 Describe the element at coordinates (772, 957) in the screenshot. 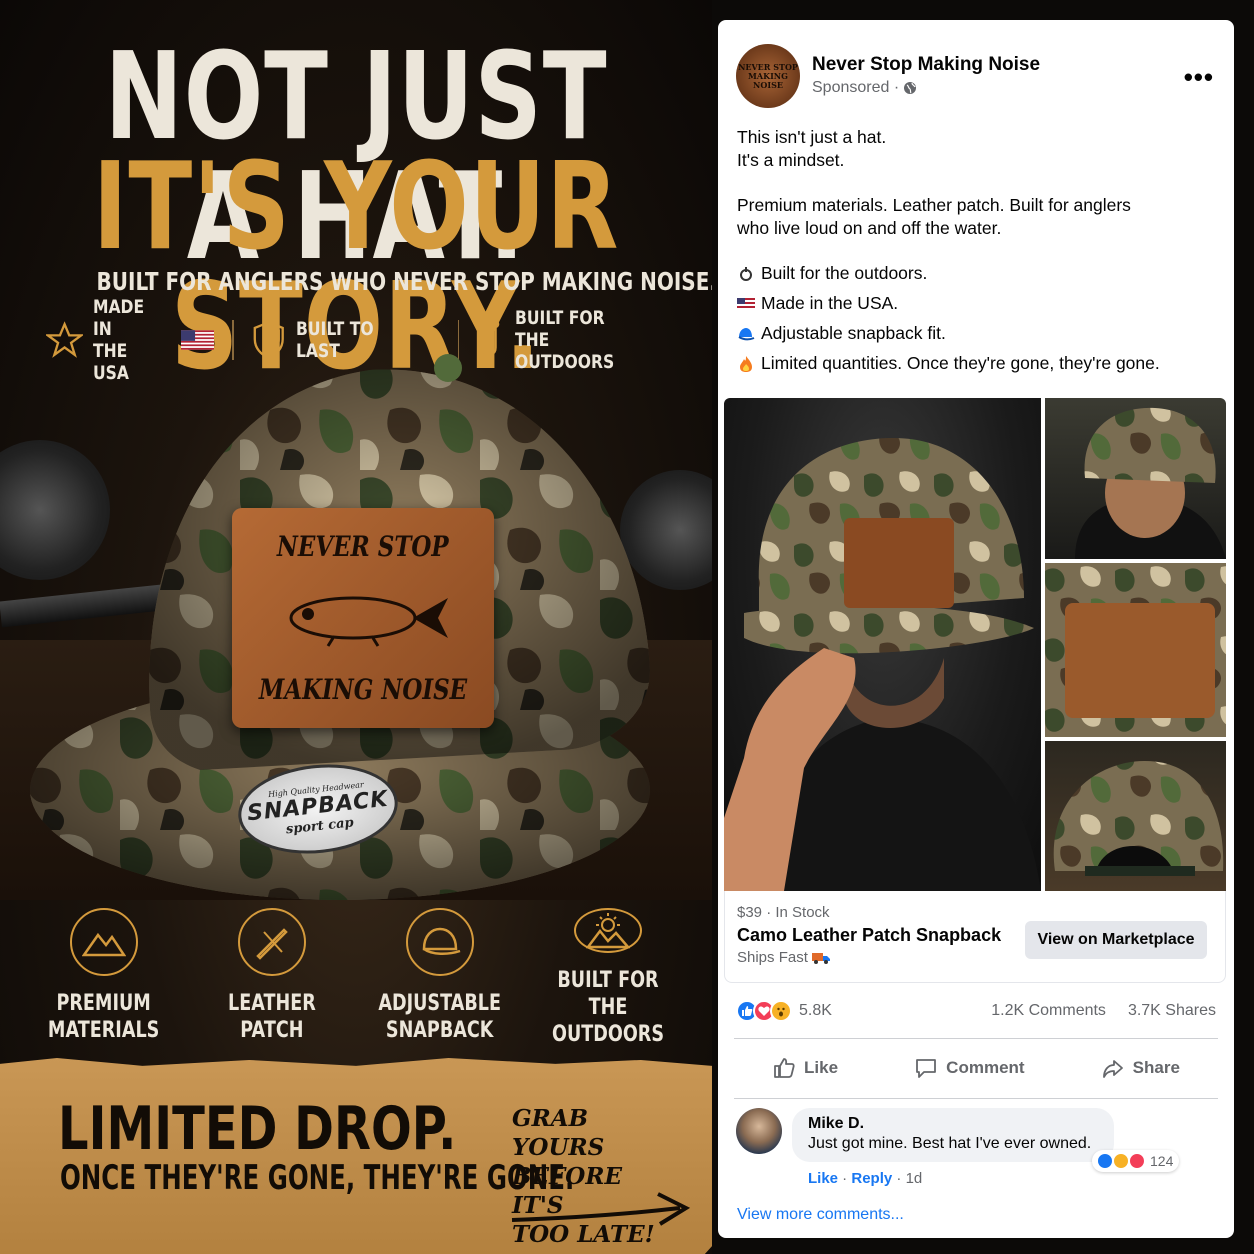

I see `shipping-text: Ships Fast` at that location.